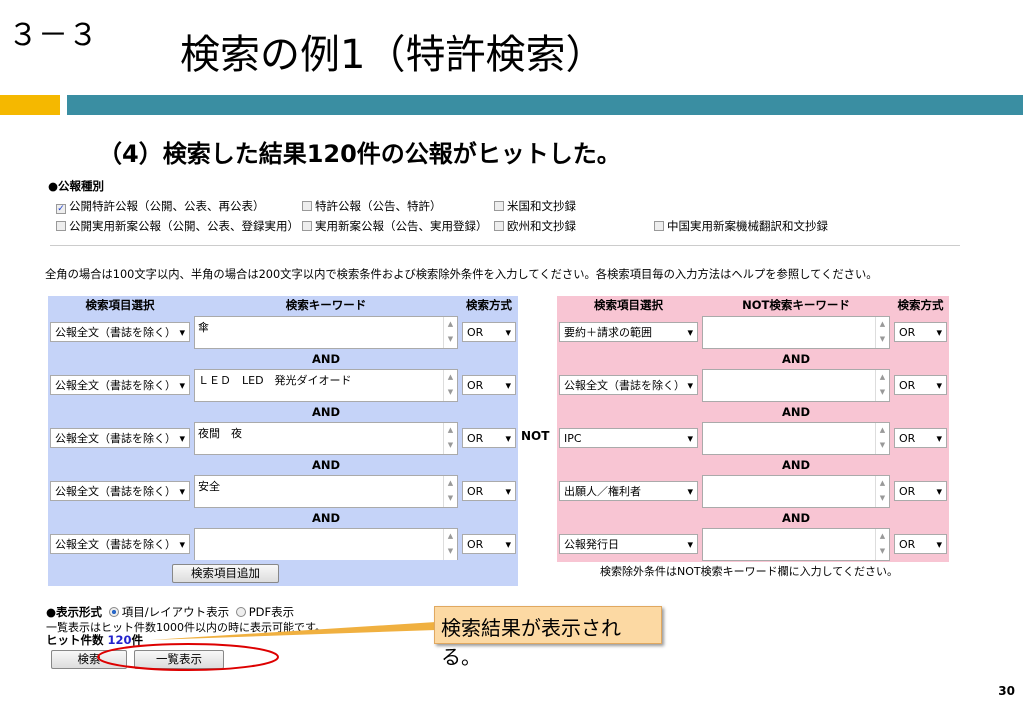 The height and width of the screenshot is (708, 1023). What do you see at coordinates (796, 305) in the screenshot?
I see `column-header: NOT検索キーワード` at bounding box center [796, 305].